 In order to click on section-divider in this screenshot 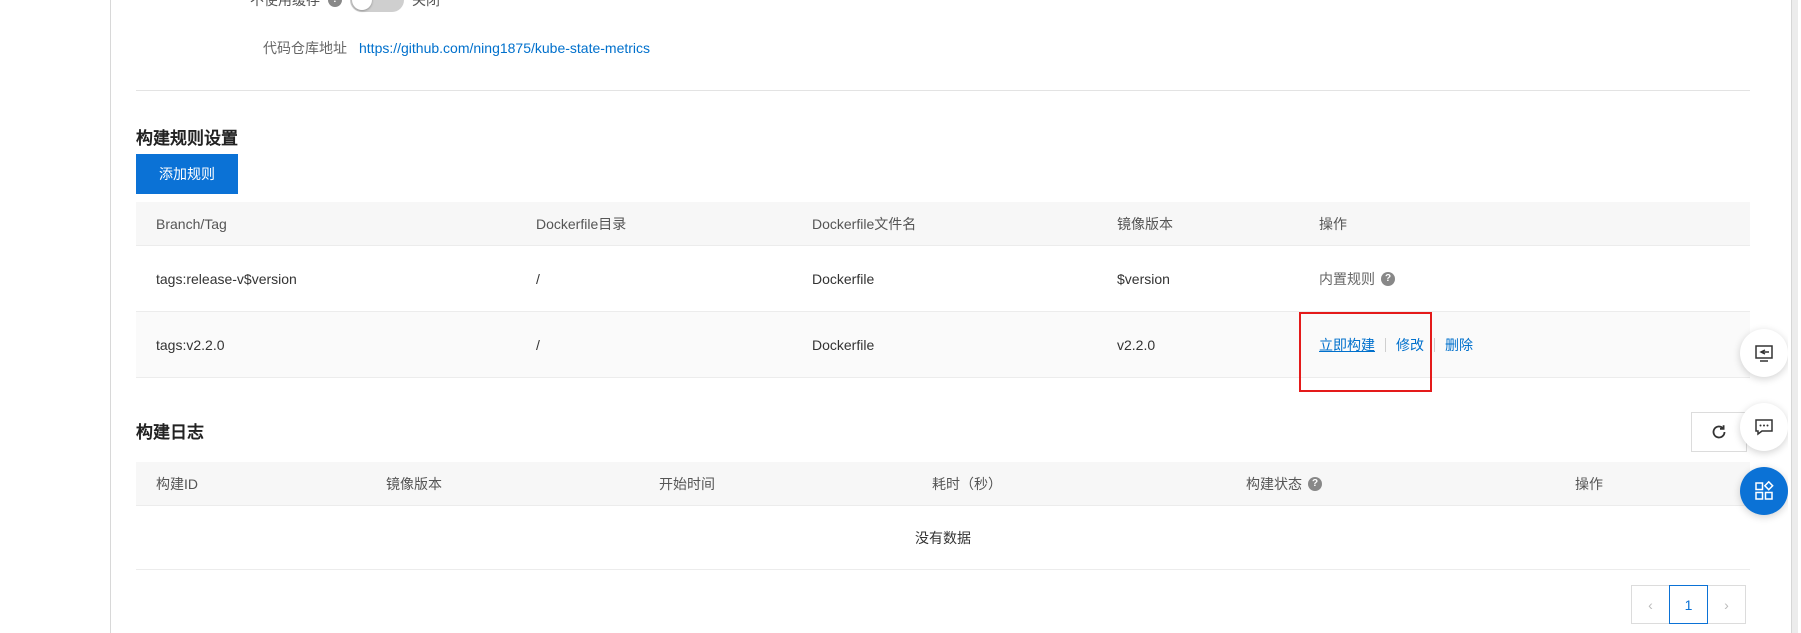, I will do `click(943, 90)`.